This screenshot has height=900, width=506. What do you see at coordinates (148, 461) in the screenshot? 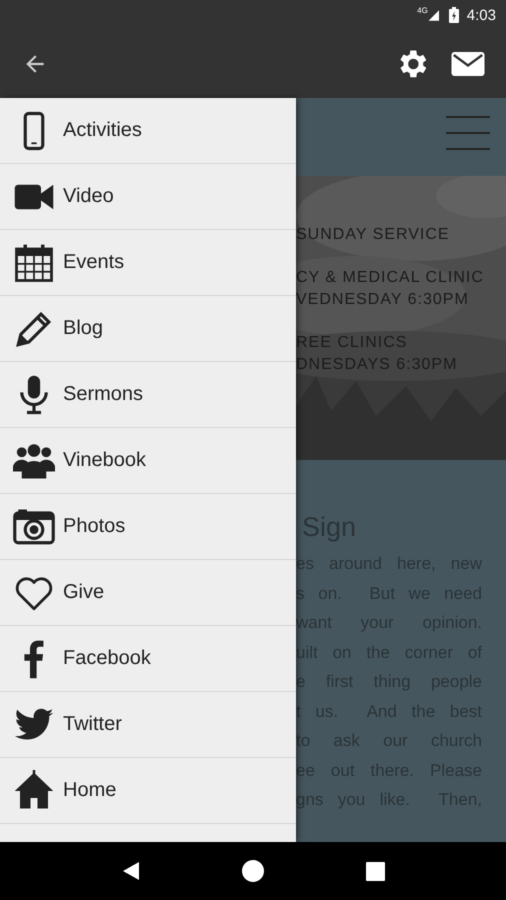
I see `menu-item: Vinebook` at bounding box center [148, 461].